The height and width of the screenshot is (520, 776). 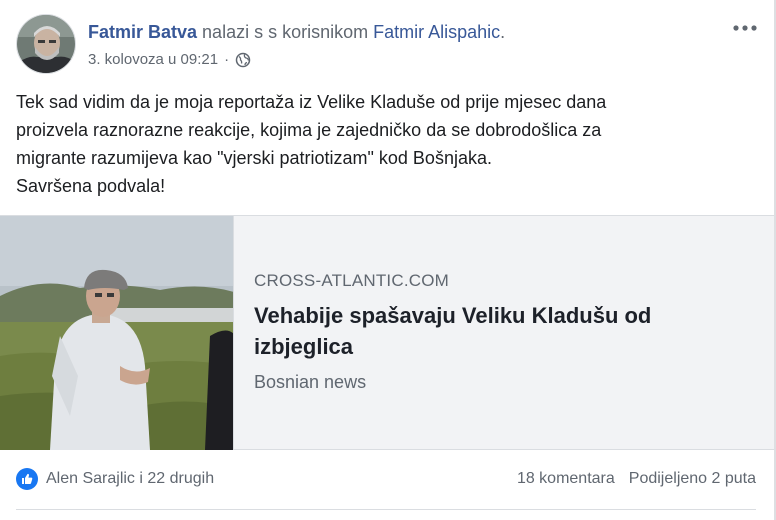 What do you see at coordinates (692, 479) in the screenshot?
I see `shares-count-link: Podijeljeno 2 puta` at bounding box center [692, 479].